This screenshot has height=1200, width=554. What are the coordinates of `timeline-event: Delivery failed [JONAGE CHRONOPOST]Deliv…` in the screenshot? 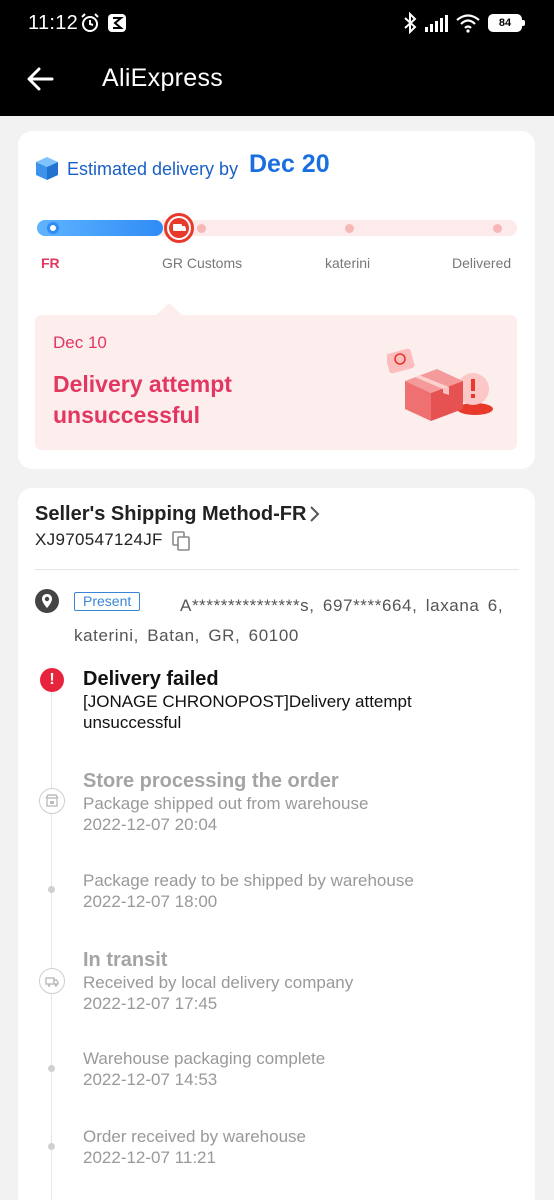 It's located at (298, 700).